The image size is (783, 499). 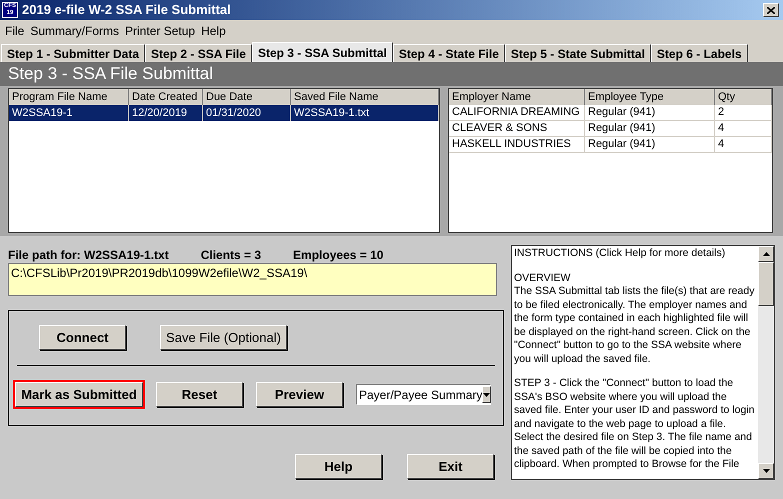 What do you see at coordinates (577, 53) in the screenshot?
I see `step-tab: Step 5 - State Submittal` at bounding box center [577, 53].